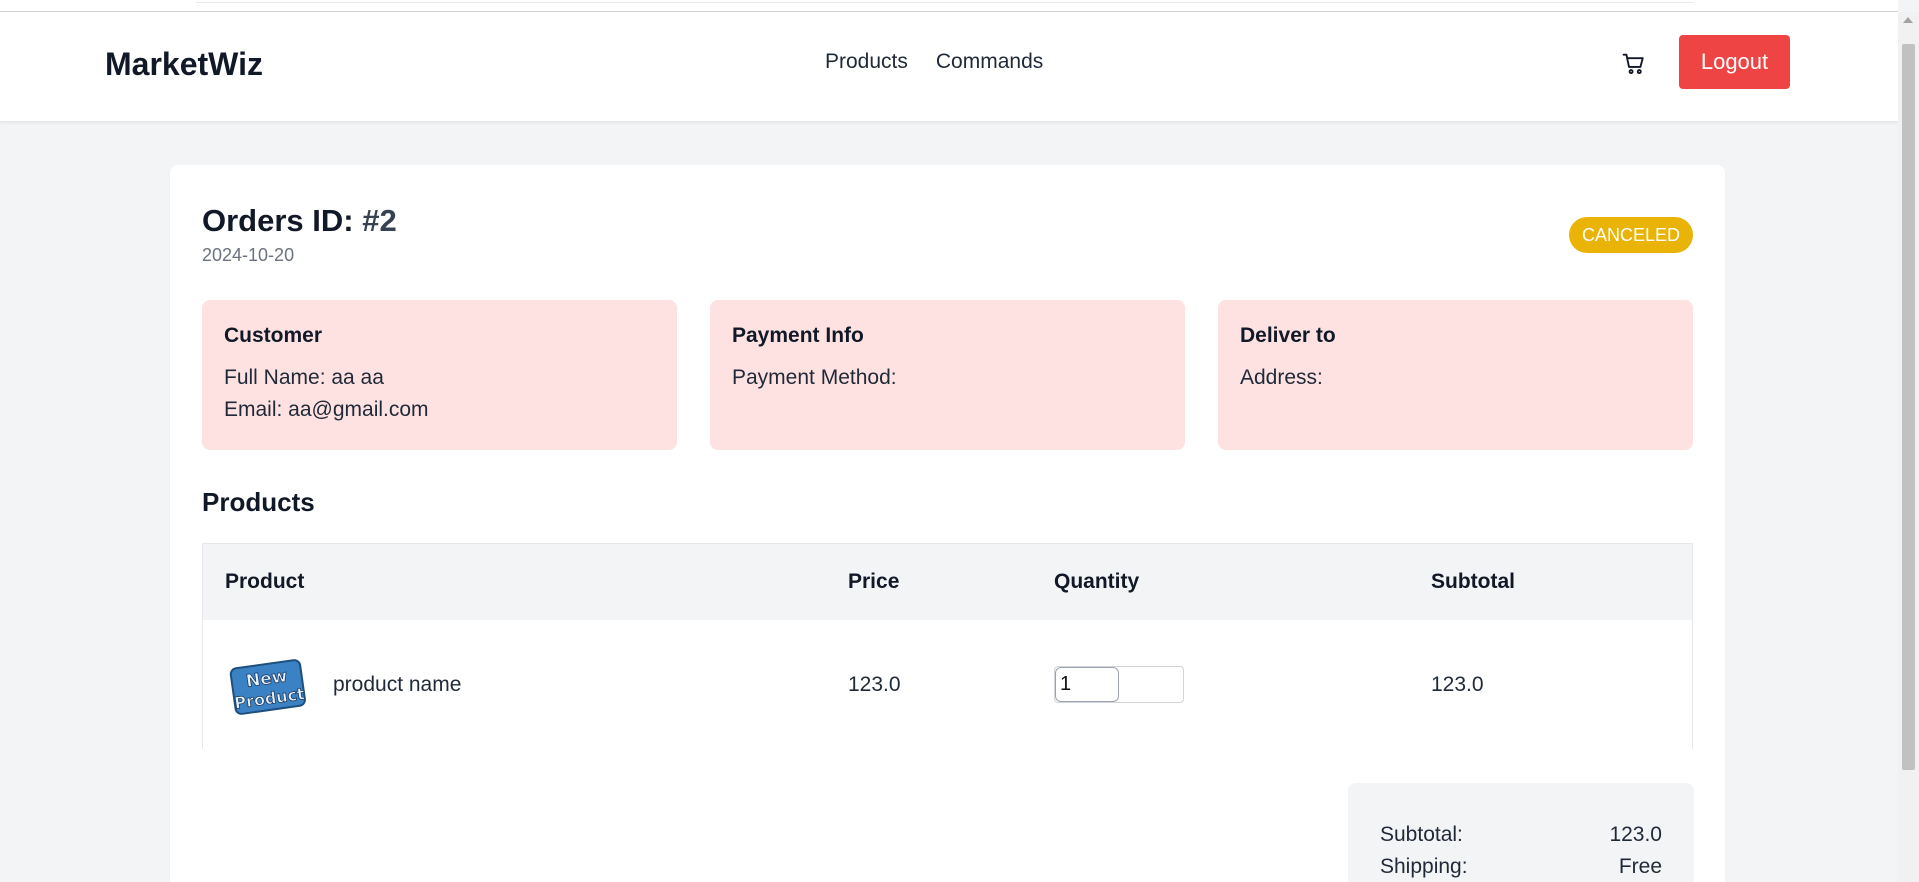  What do you see at coordinates (304, 377) in the screenshot?
I see `customer-full-name: Full Name: aa aa` at bounding box center [304, 377].